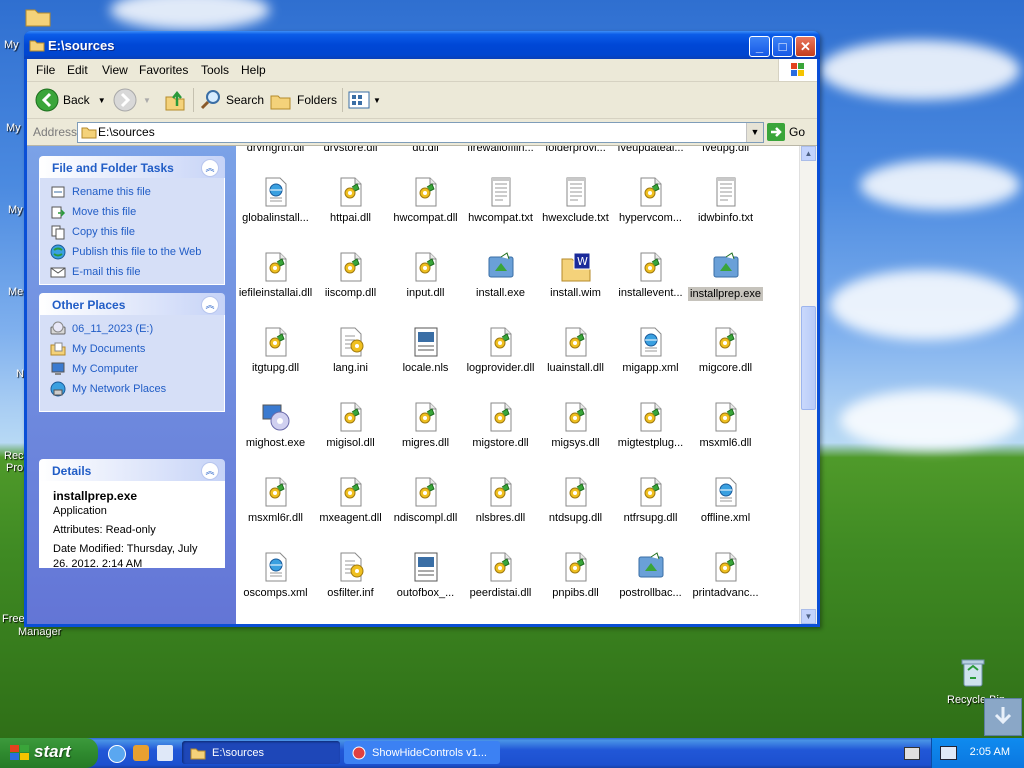  What do you see at coordinates (575, 275) in the screenshot?
I see `file-item: Winstall.wim` at bounding box center [575, 275].